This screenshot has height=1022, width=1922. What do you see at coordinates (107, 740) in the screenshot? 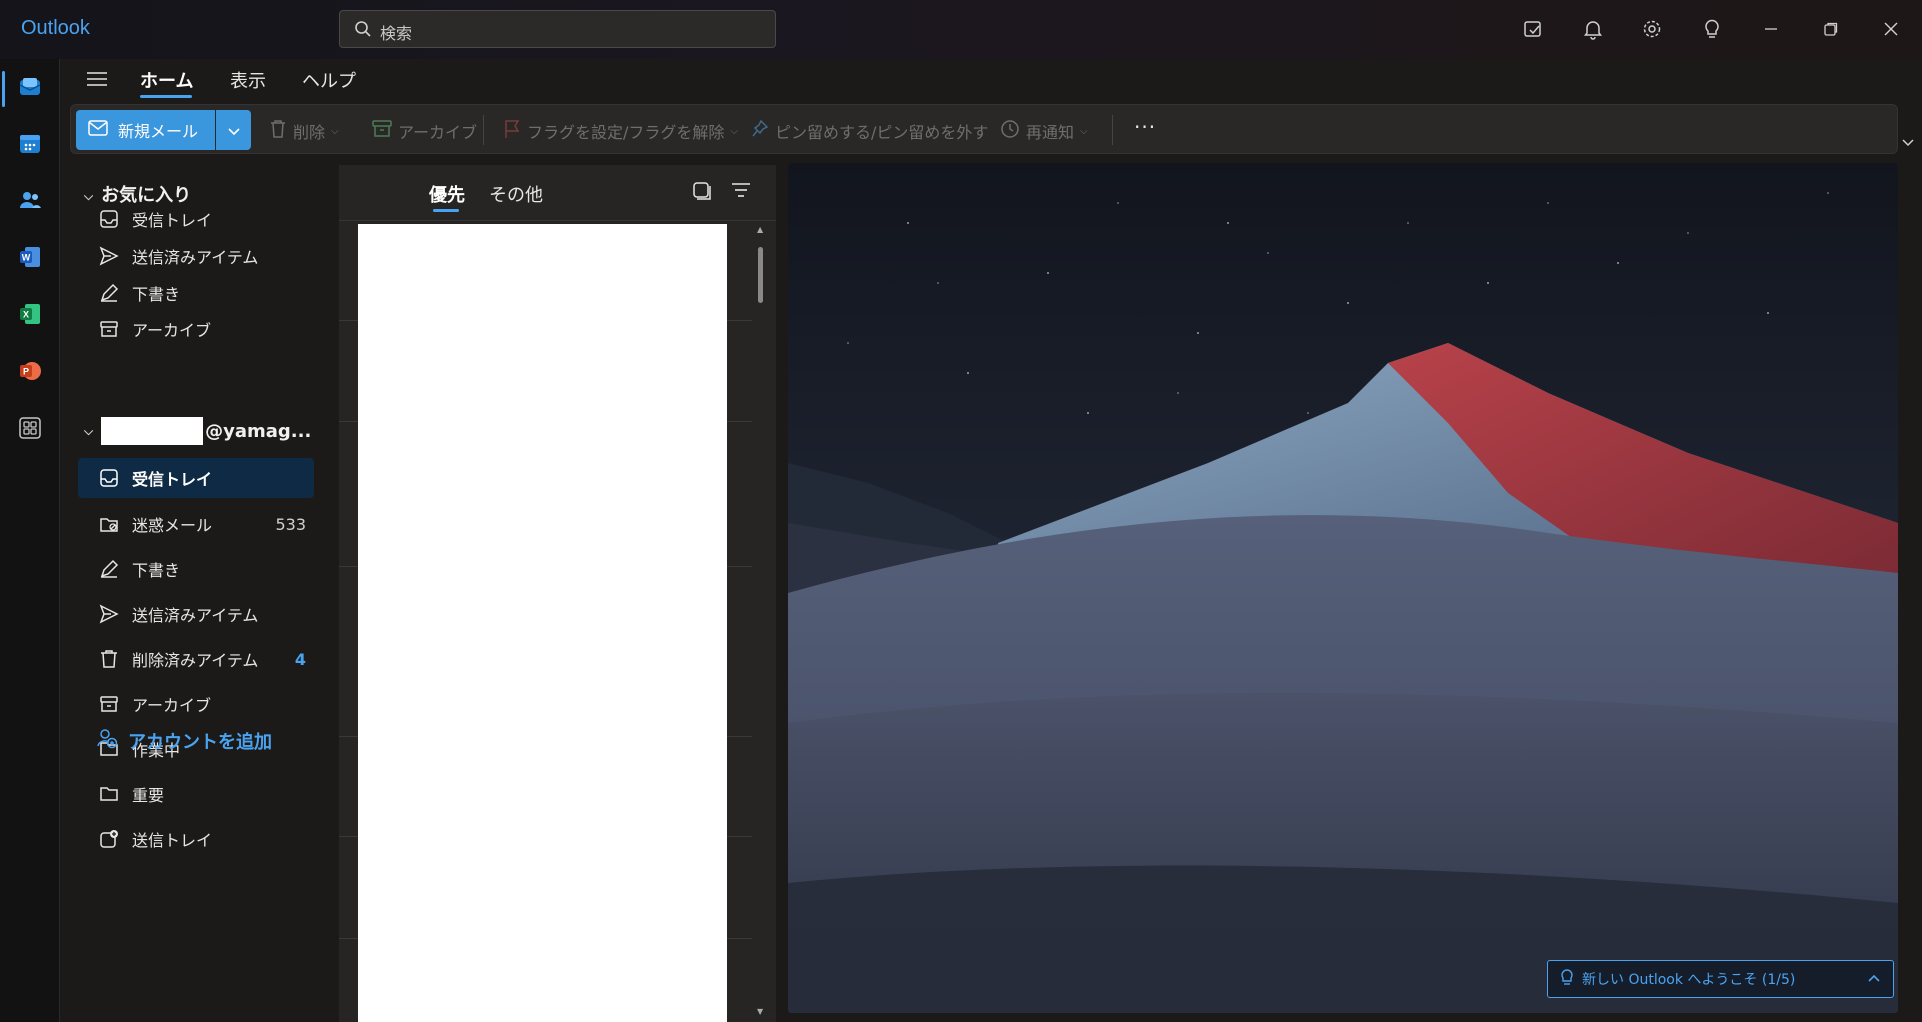
I see `add-person-icon` at bounding box center [107, 740].